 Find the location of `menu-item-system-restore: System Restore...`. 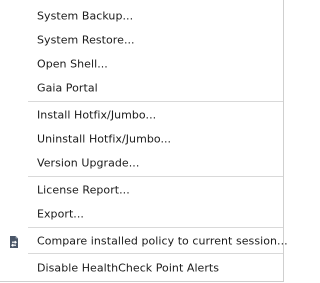

menu-item-system-restore: System Restore... is located at coordinates (141, 40).